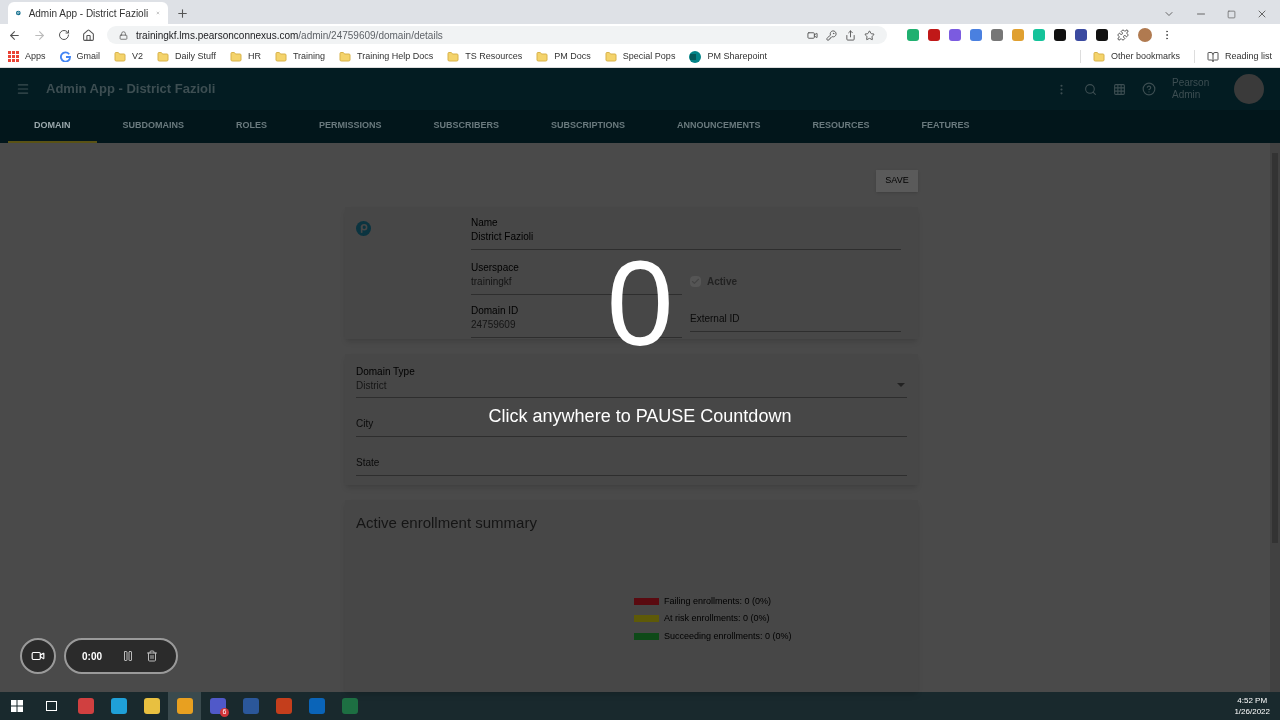 The width and height of the screenshot is (1280, 720). Describe the element at coordinates (13, 56) in the screenshot. I see `apps-grid-icon` at that location.